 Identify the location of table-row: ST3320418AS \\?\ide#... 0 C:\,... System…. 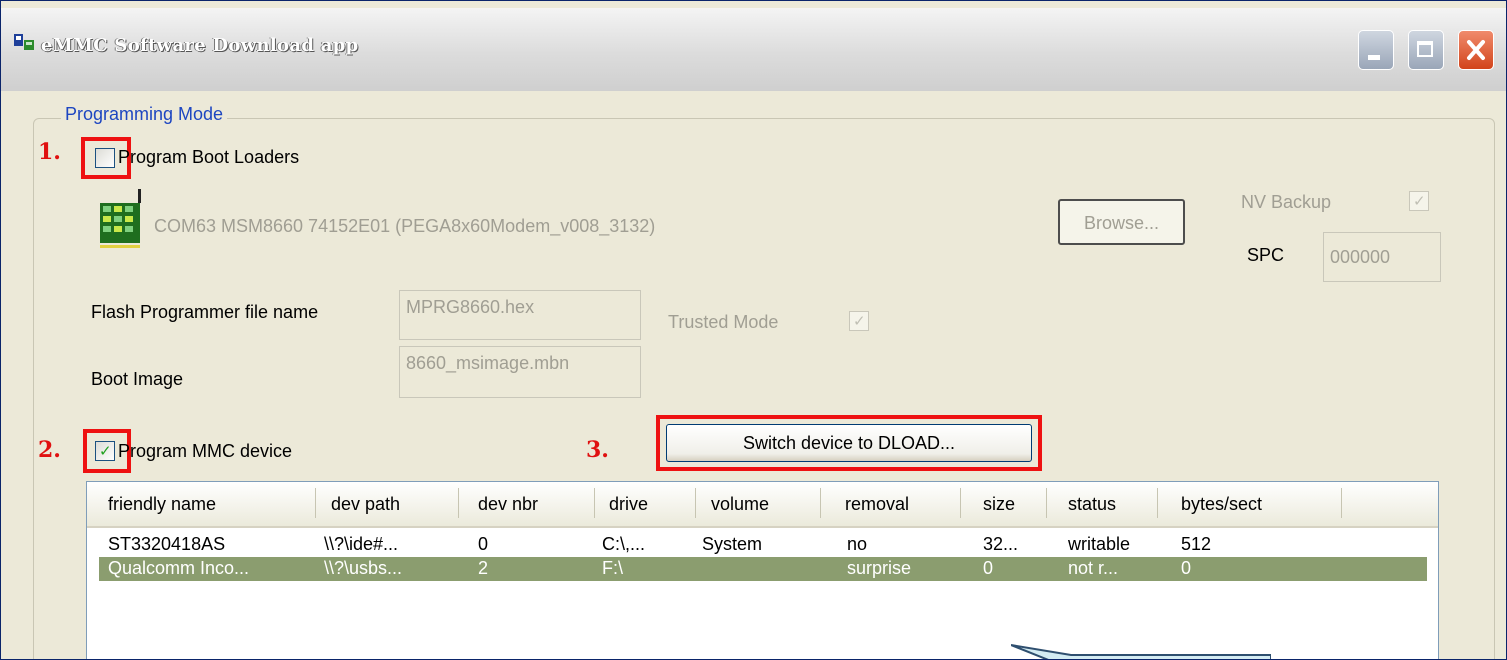
(763, 545).